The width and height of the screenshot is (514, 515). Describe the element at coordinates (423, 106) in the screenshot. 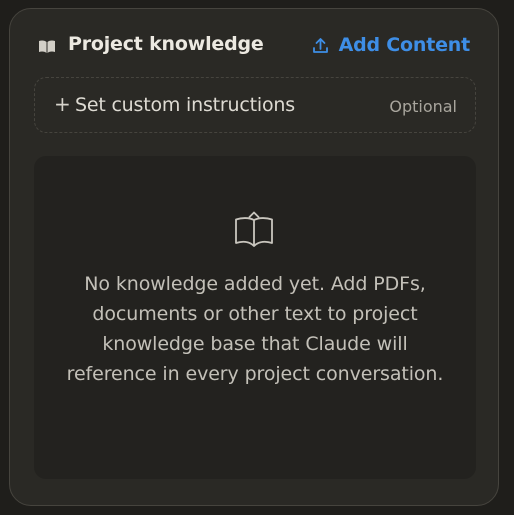

I see `optional-badge: Optional` at that location.